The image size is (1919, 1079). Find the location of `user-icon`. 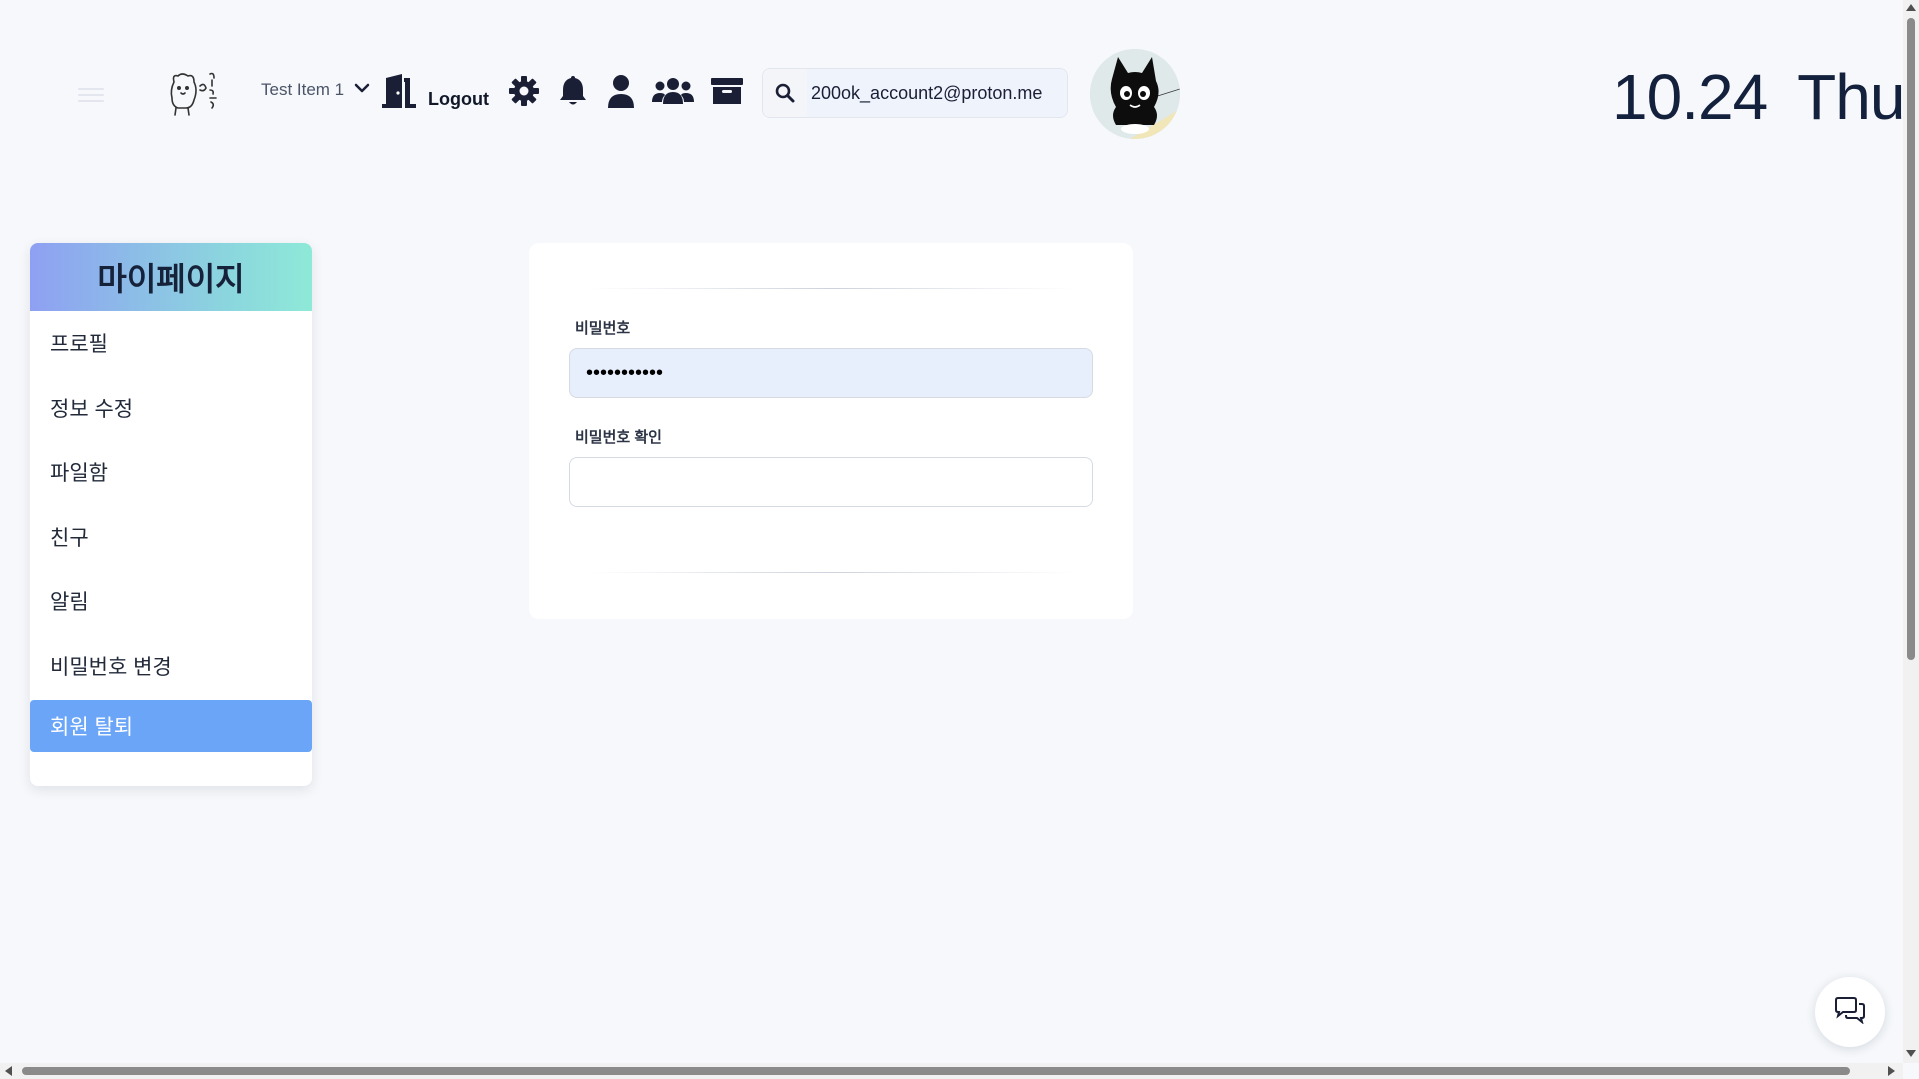

user-icon is located at coordinates (621, 91).